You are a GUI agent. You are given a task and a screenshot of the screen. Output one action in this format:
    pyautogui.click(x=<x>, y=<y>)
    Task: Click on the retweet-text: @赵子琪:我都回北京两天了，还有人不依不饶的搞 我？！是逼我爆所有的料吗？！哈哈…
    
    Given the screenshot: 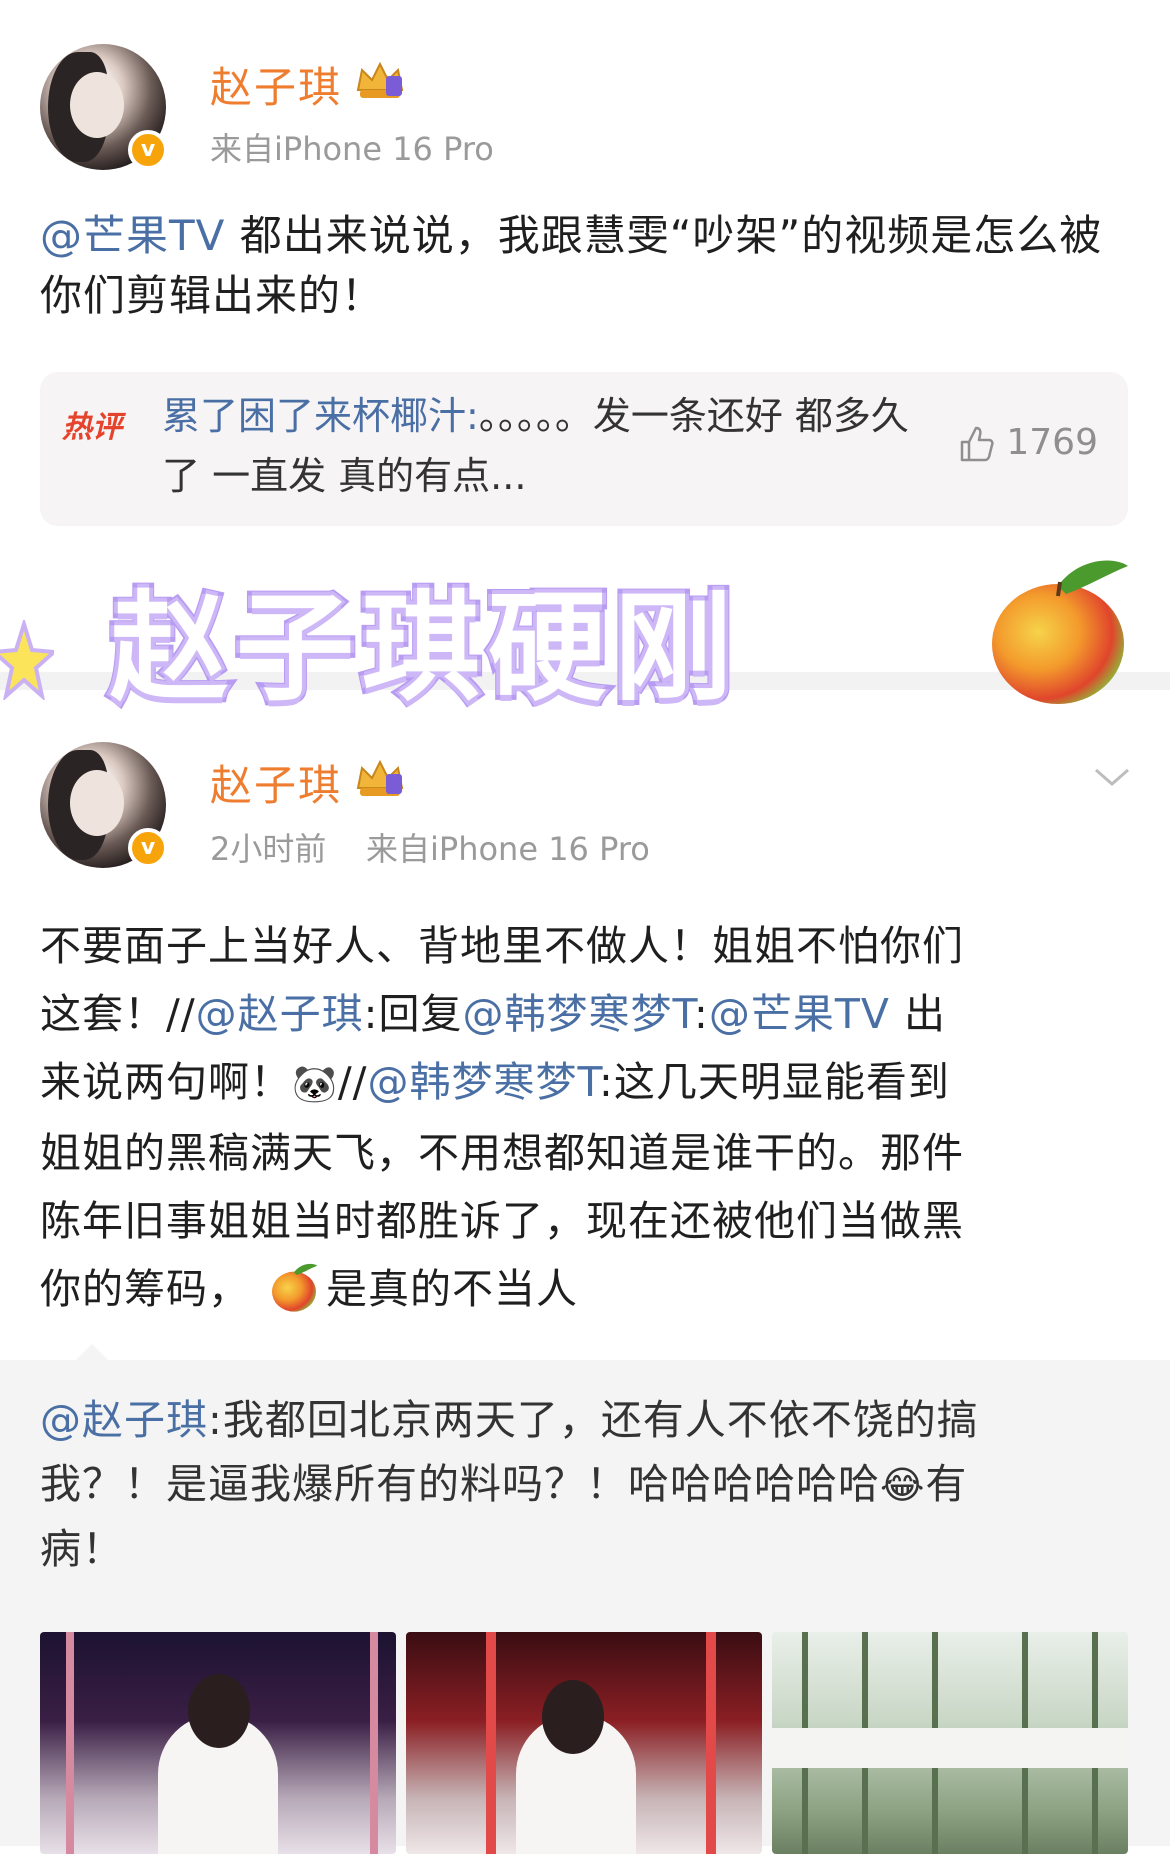 What is the action you would take?
    pyautogui.click(x=590, y=1484)
    